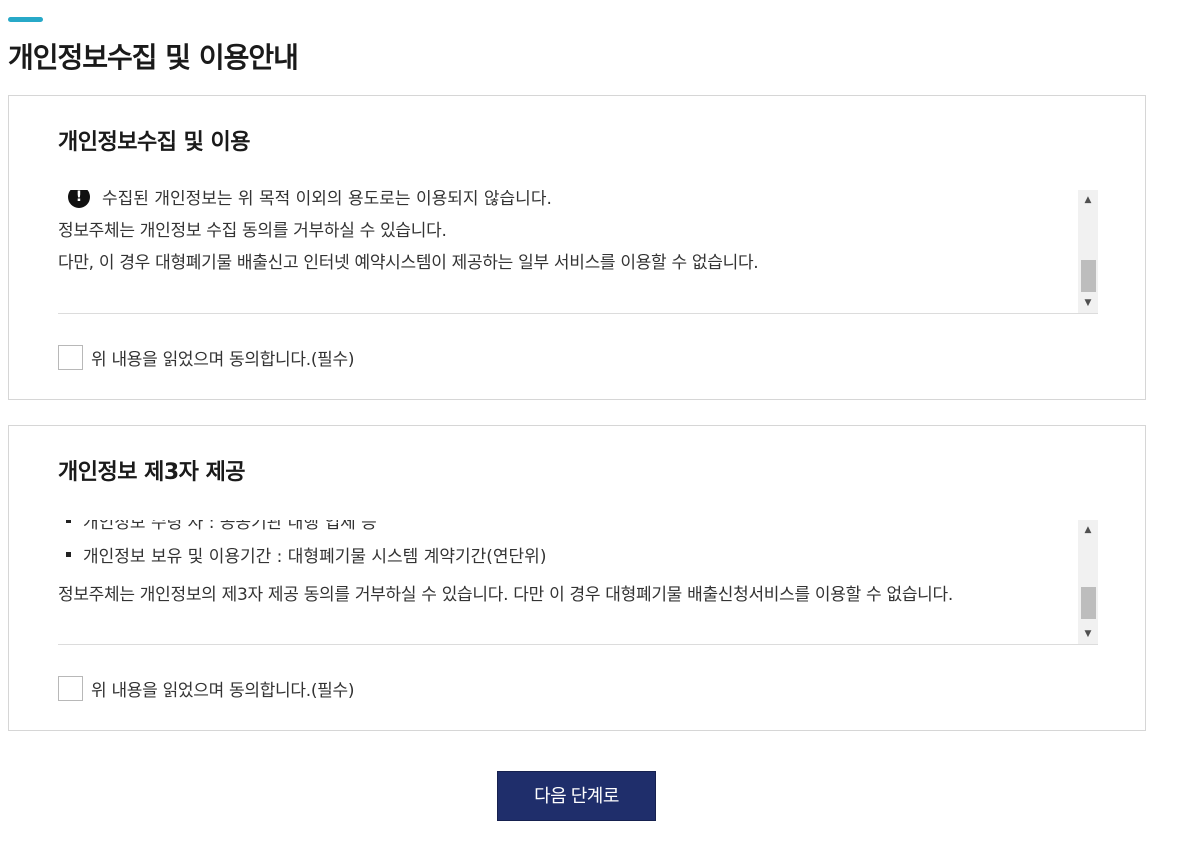  I want to click on collection-agree-checkbox, so click(70, 357).